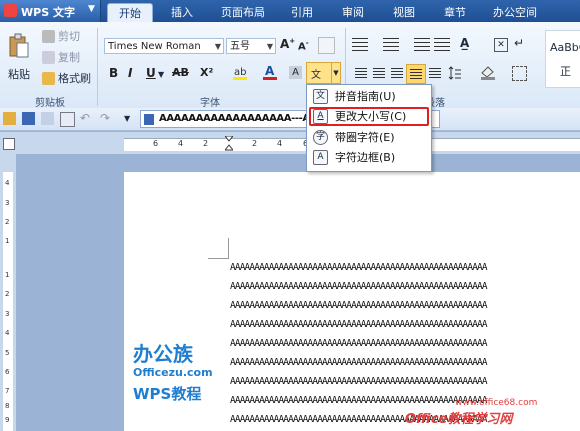 This screenshot has height=431, width=580. I want to click on tab-stop-selector, so click(9, 144).